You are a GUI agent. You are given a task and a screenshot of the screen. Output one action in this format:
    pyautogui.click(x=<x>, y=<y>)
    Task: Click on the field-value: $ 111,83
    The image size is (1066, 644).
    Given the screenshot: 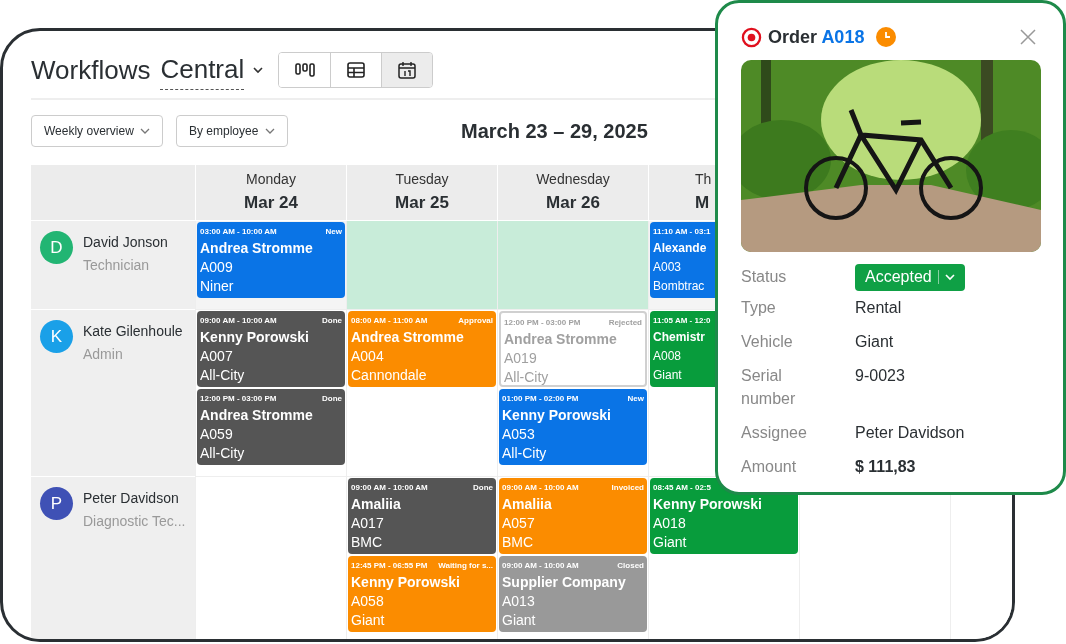 What is the action you would take?
    pyautogui.click(x=885, y=467)
    